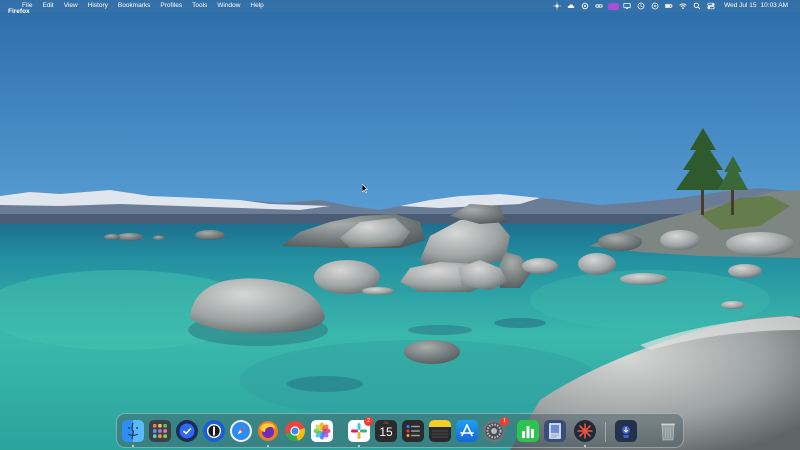 The height and width of the screenshot is (450, 800). I want to click on control-center-icon, so click(711, 6).